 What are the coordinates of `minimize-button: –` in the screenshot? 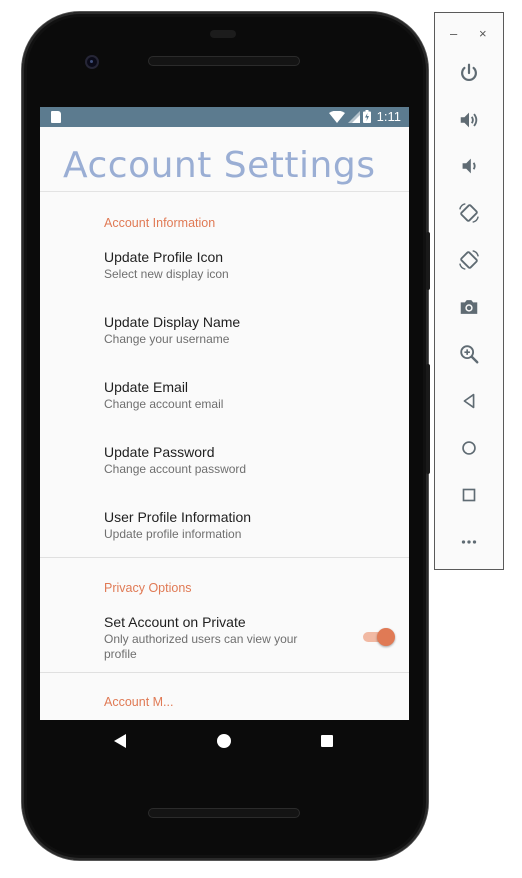 It's located at (453, 33).